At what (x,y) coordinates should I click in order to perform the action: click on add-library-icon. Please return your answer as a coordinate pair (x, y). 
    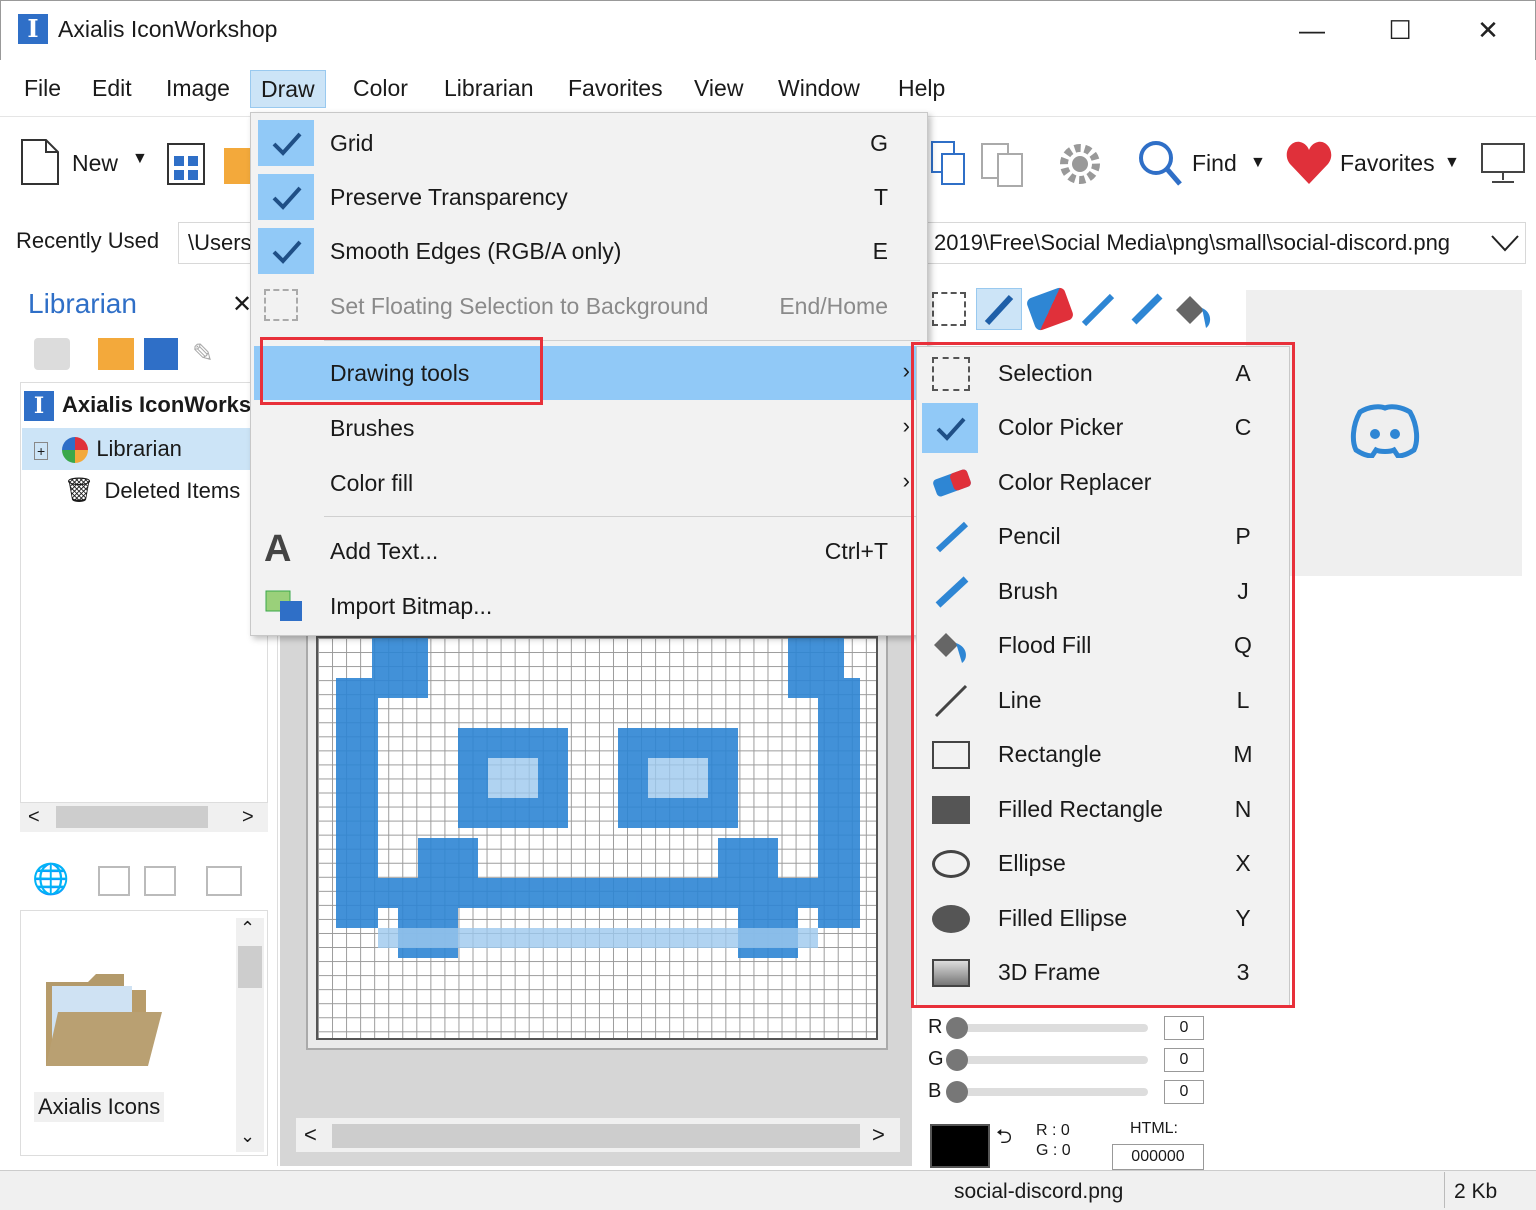
    Looking at the image, I should click on (52, 354).